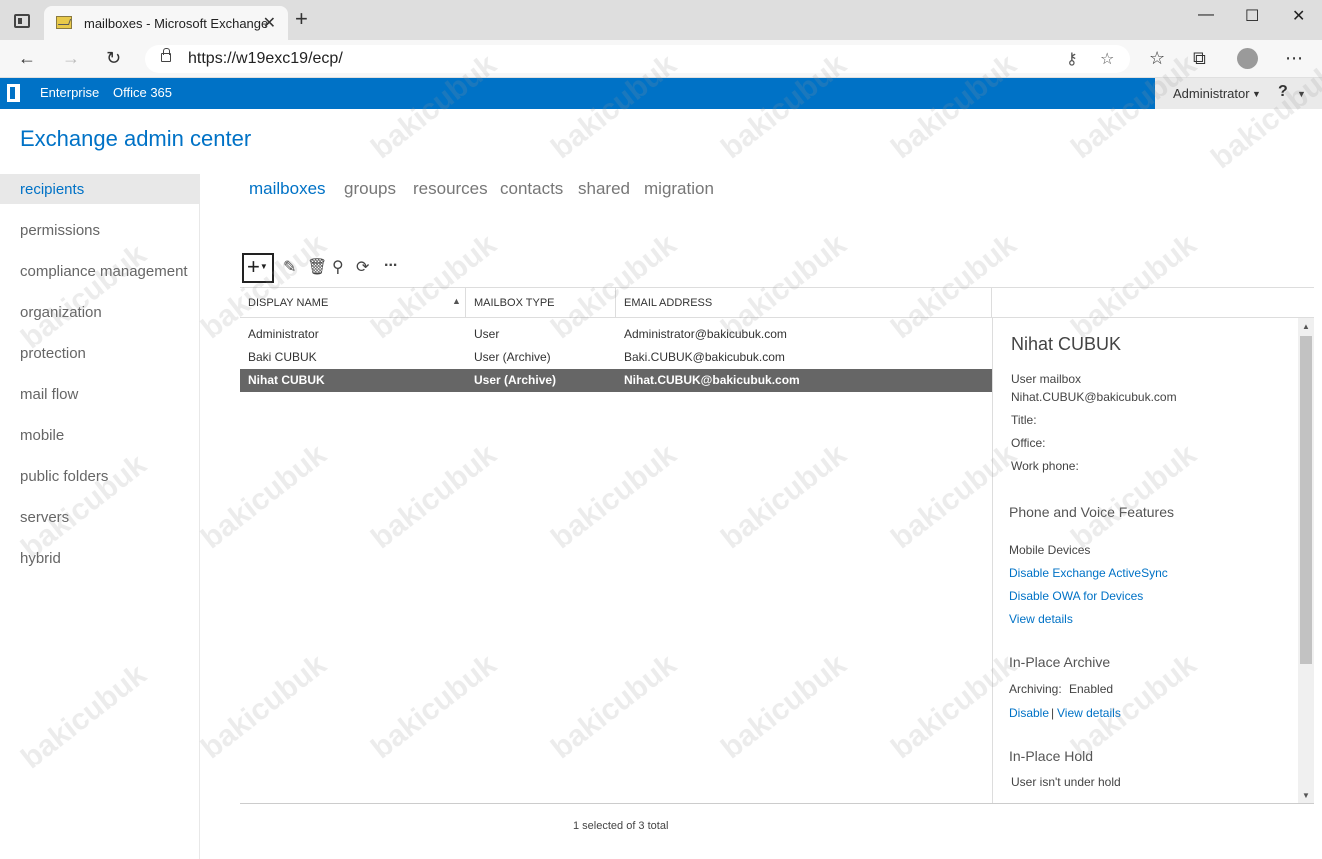  What do you see at coordinates (1051, 756) in the screenshot?
I see `hold-heading: In-Place Hold` at bounding box center [1051, 756].